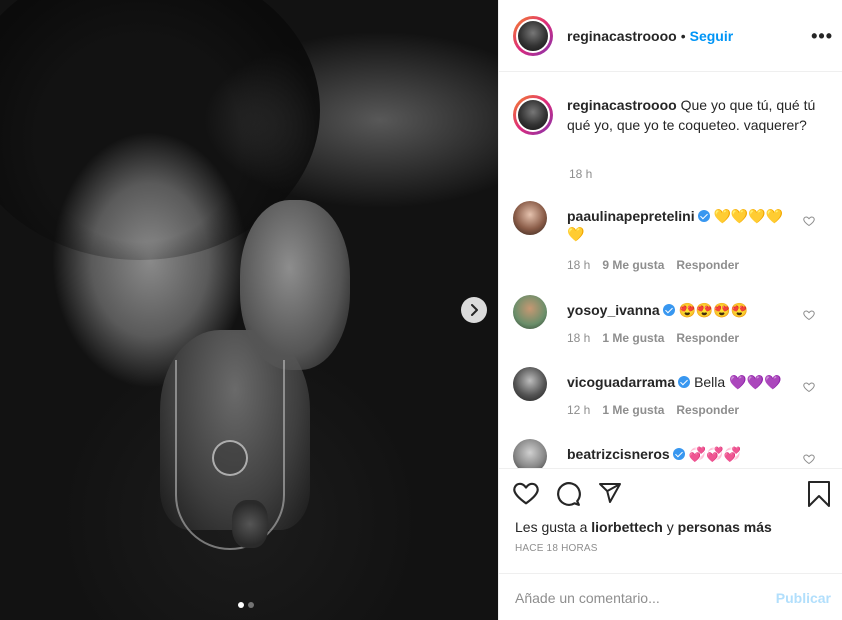 The image size is (842, 620). I want to click on heart-icon, so click(526, 493).